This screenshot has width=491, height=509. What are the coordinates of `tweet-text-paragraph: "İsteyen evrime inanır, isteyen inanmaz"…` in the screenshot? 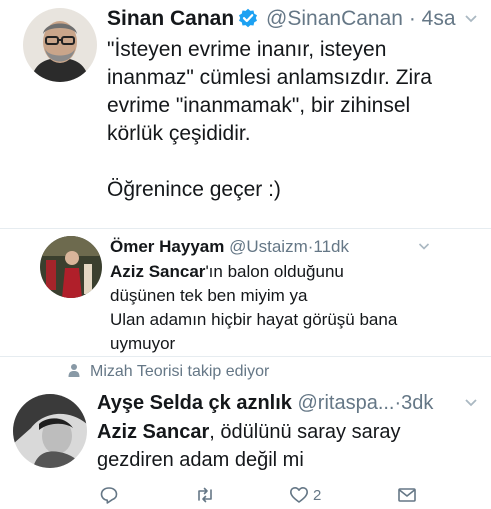 It's located at (269, 91).